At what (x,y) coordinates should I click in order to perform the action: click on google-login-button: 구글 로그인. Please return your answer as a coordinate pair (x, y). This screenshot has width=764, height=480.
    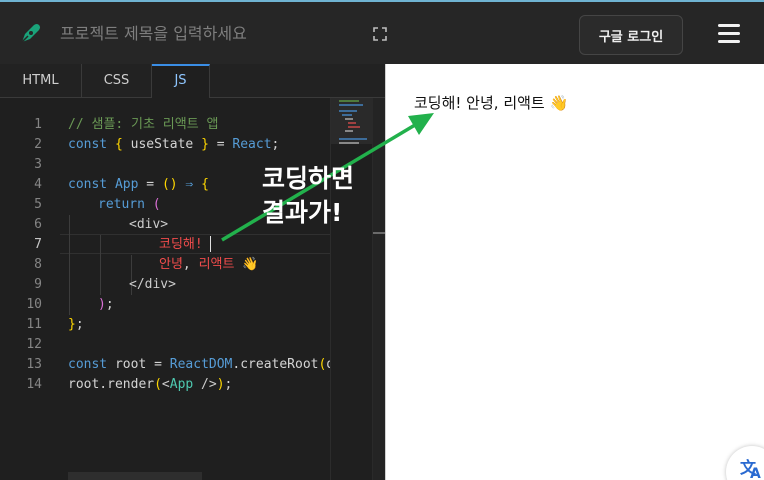
    Looking at the image, I should click on (631, 35).